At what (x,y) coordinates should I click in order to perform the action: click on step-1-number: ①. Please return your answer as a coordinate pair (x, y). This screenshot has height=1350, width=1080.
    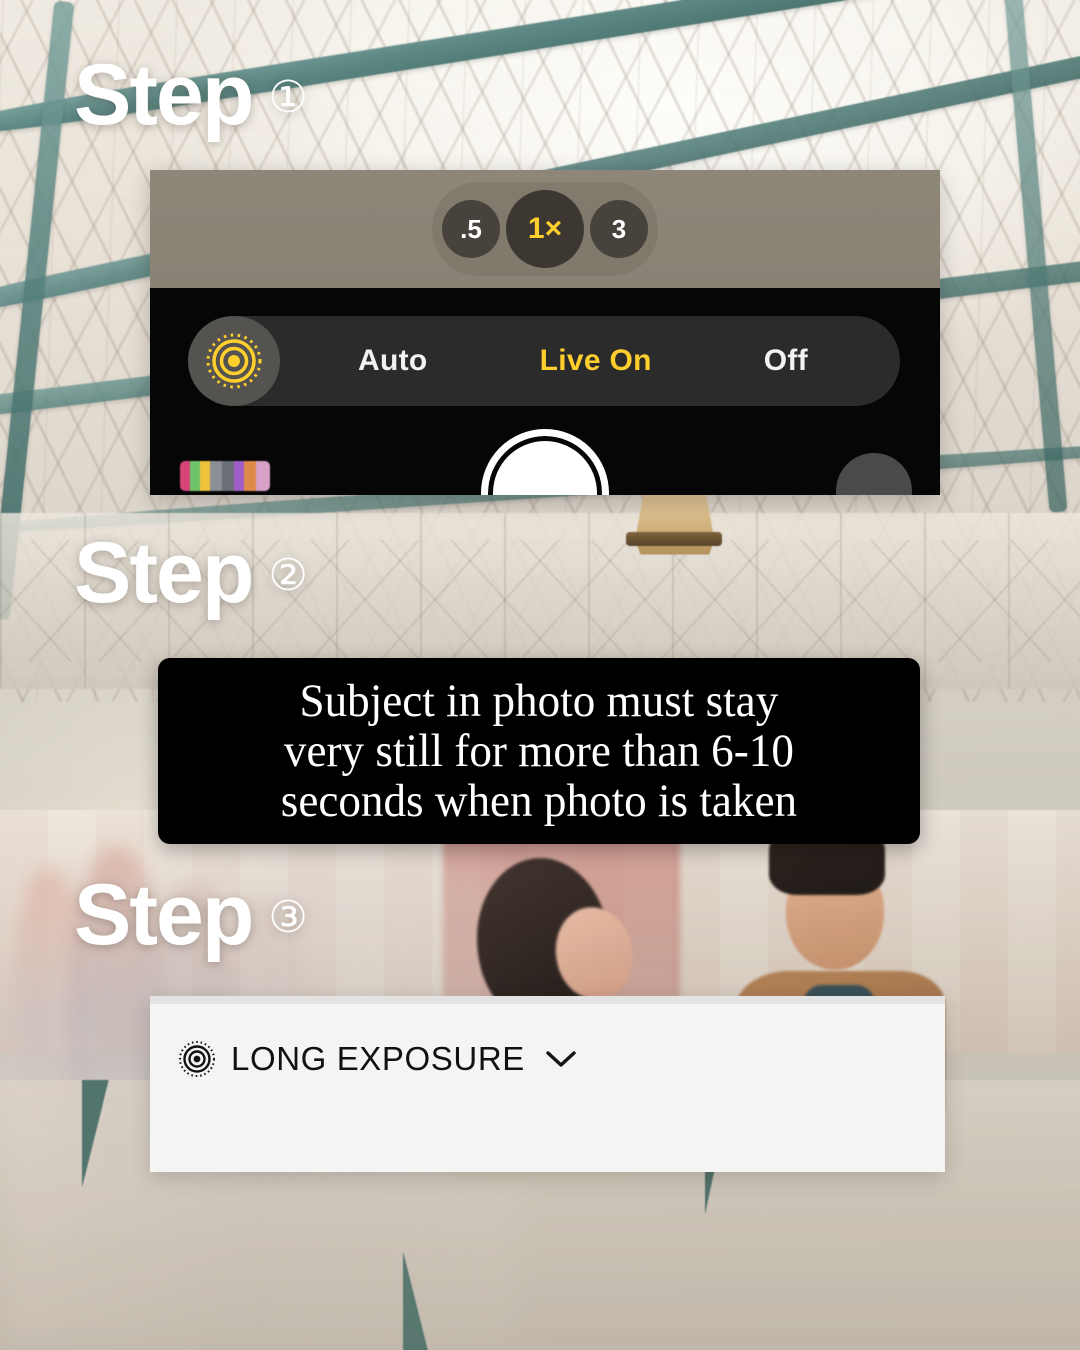
    Looking at the image, I should click on (288, 97).